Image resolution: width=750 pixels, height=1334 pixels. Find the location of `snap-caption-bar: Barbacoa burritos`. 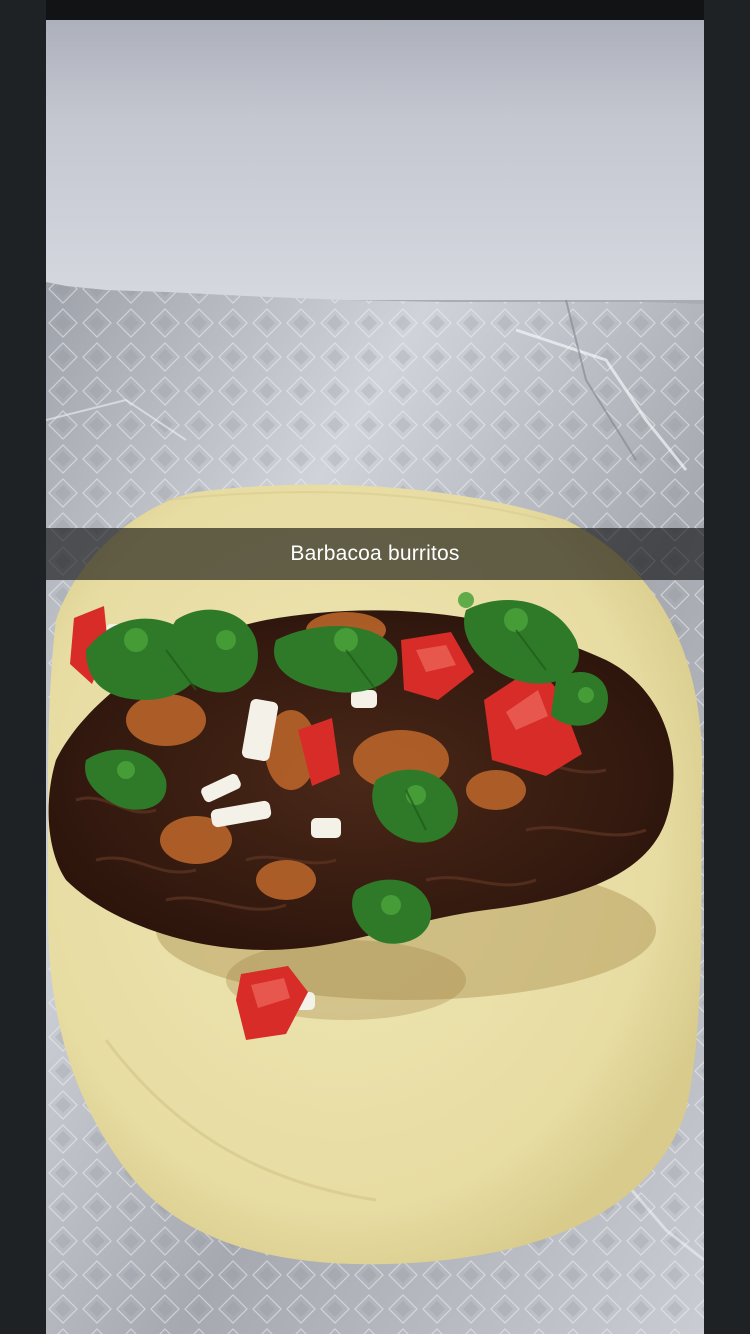

snap-caption-bar: Barbacoa burritos is located at coordinates (375, 554).